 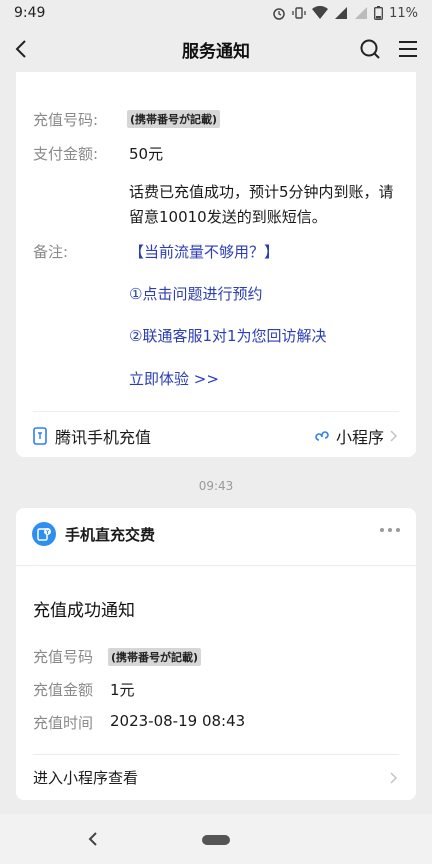 What do you see at coordinates (174, 119) in the screenshot?
I see `recharge-number-value: (携帯番号が記載)` at bounding box center [174, 119].